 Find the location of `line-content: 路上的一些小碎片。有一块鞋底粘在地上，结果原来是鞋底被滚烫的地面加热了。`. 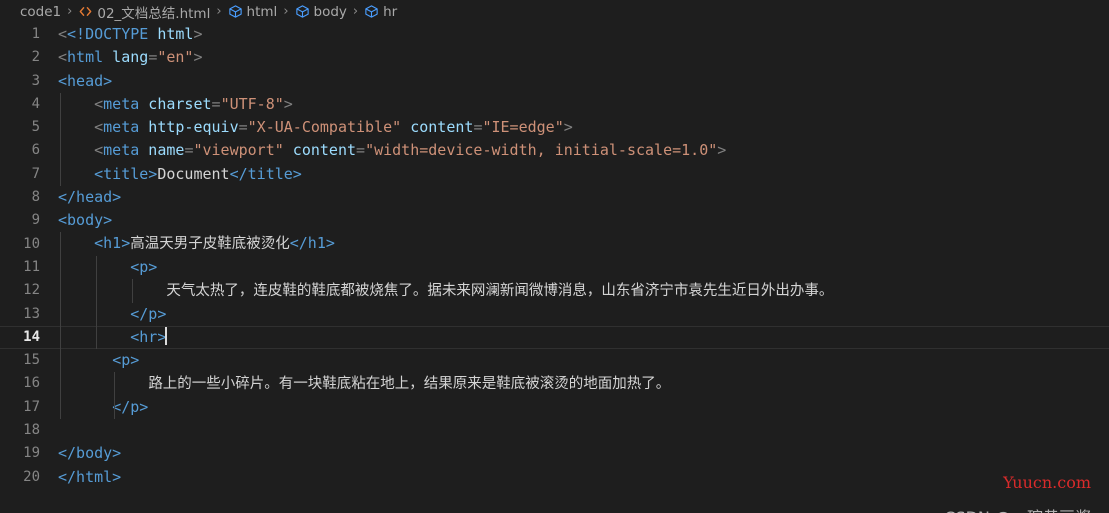

line-content: 路上的一些小碎片。有一块鞋底粘在地上，结果原来是鞋底被滚烫的地面加热了。 is located at coordinates (583, 384).